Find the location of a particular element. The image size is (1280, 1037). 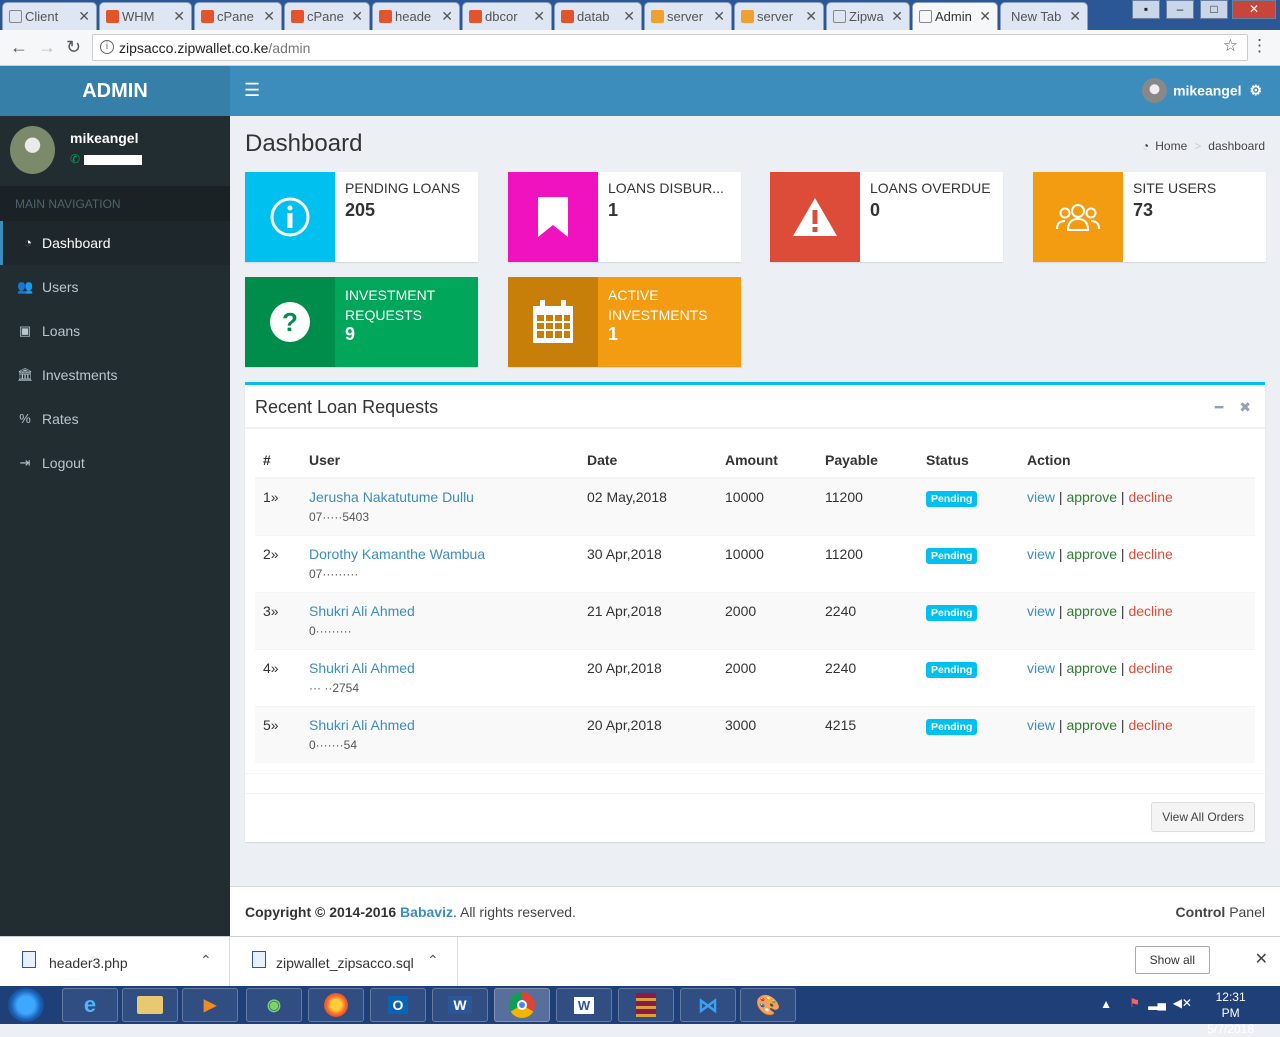

browser-tab: datab ✕ is located at coordinates (598, 16).